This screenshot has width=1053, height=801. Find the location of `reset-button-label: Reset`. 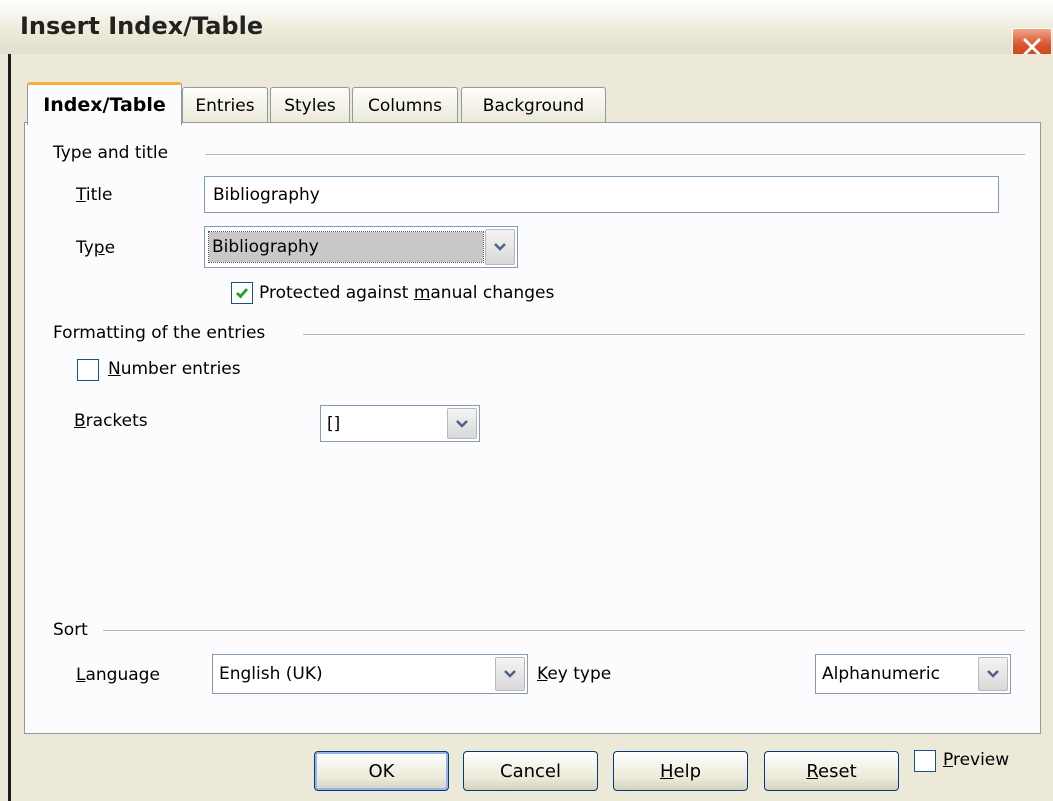

reset-button-label: Reset is located at coordinates (831, 771).